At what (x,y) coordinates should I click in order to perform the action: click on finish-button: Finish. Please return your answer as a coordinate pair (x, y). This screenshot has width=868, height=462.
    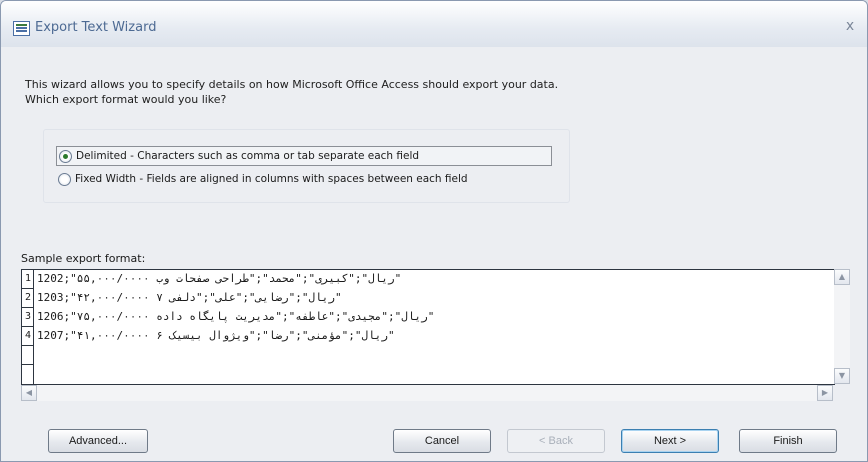
    Looking at the image, I should click on (788, 441).